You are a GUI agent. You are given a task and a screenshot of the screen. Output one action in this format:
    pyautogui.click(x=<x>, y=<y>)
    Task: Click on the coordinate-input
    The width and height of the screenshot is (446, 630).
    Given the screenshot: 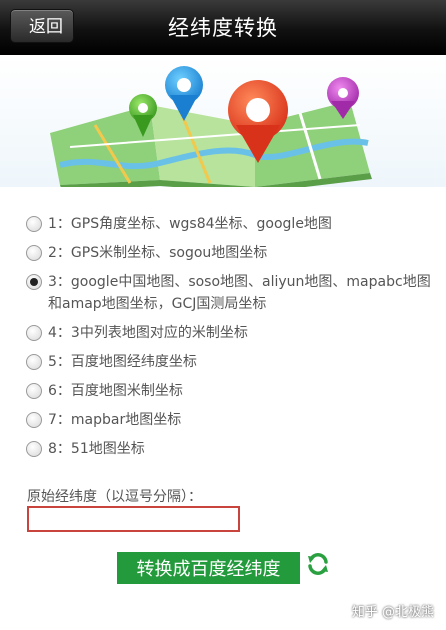 What is the action you would take?
    pyautogui.click(x=133, y=519)
    